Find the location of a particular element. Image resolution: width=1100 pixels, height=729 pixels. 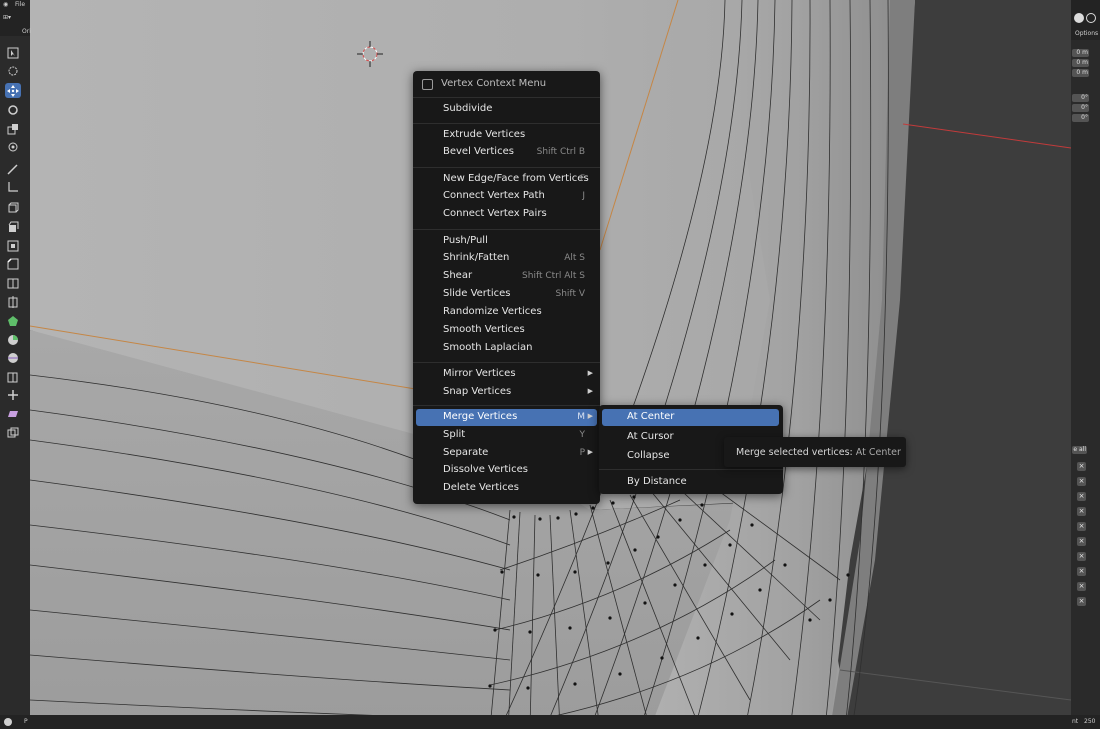

submenu-item-label: By Distance is located at coordinates (657, 481).